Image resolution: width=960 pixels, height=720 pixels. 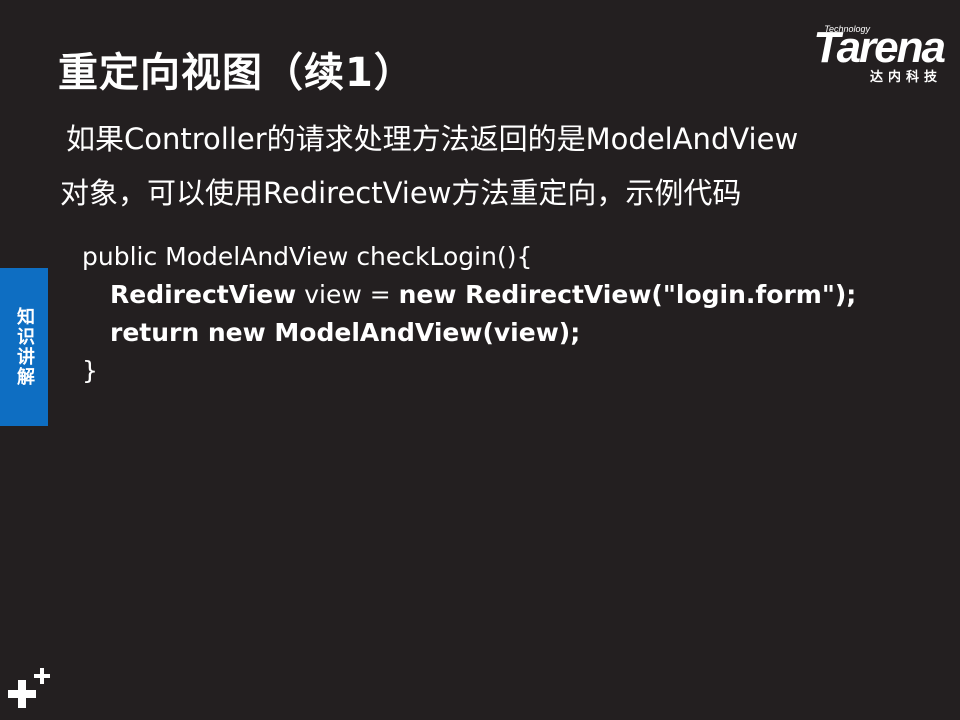 What do you see at coordinates (236, 73) in the screenshot?
I see `slide-title: 重定向视图（续1）` at bounding box center [236, 73].